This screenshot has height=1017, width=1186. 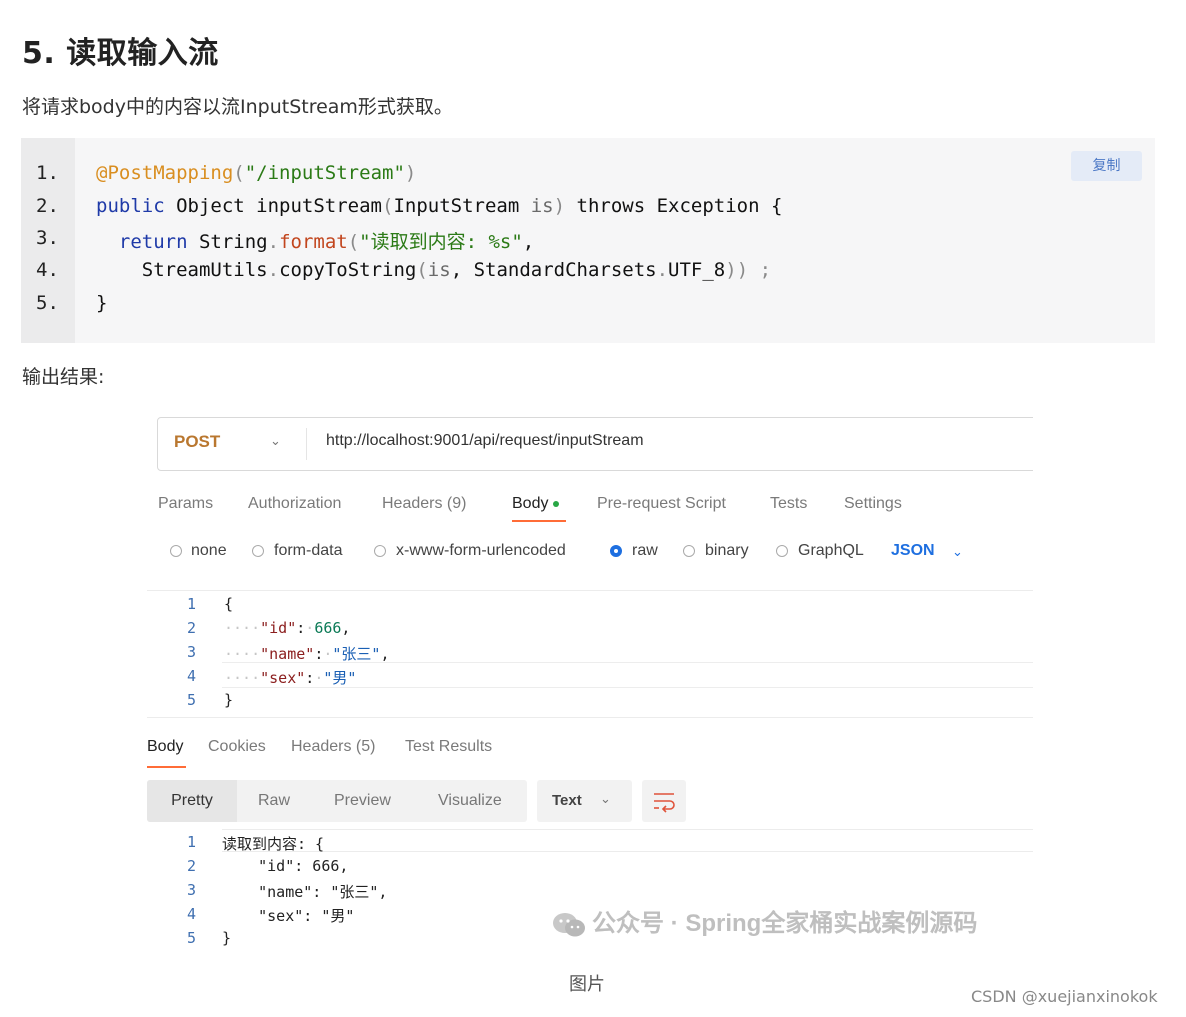 I want to click on code-line: return String.format("读取到内容: %s",, so click(x=315, y=240).